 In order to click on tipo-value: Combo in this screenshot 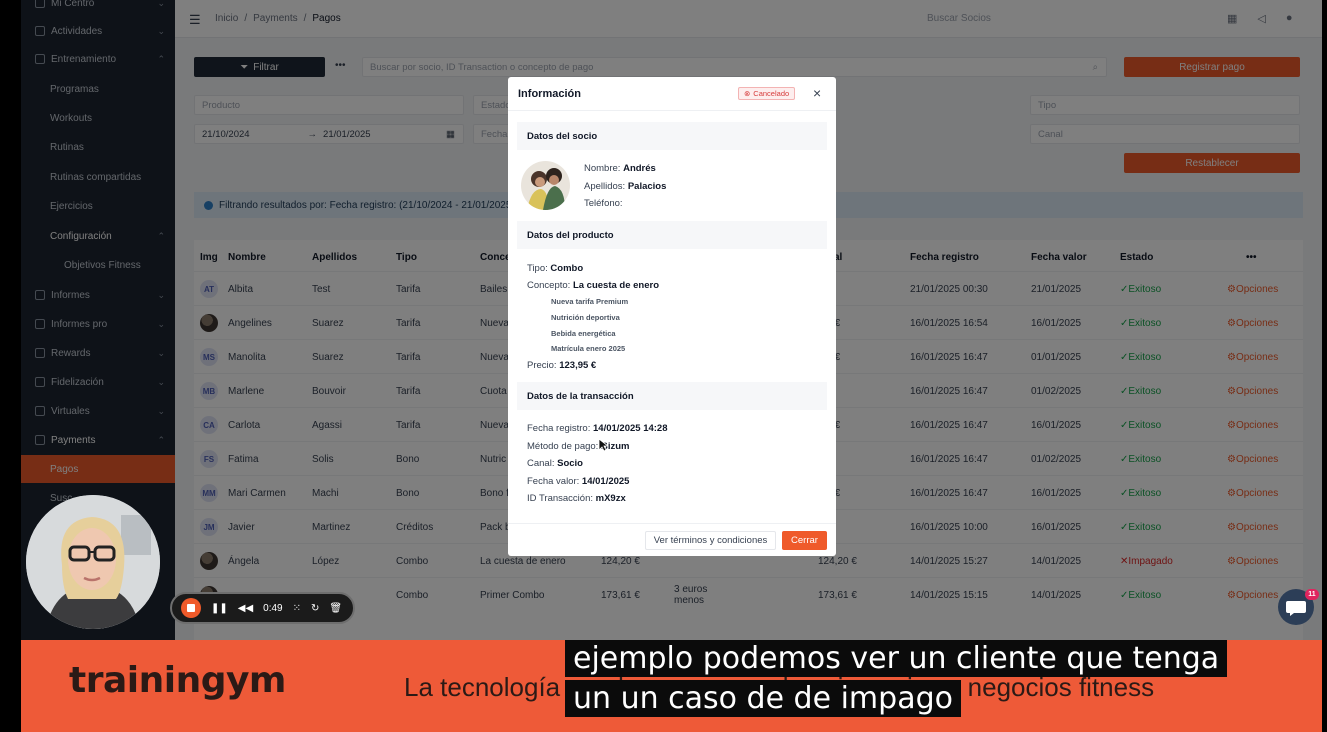, I will do `click(567, 268)`.